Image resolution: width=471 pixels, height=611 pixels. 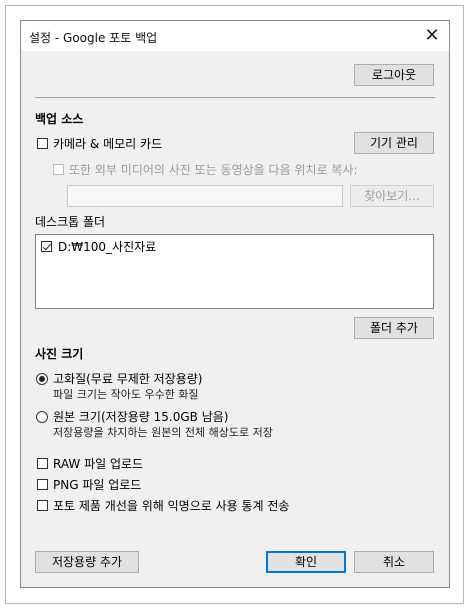 I want to click on original-size-label: 원본 크기(저장용량 15.0GB 남음), so click(x=141, y=417).